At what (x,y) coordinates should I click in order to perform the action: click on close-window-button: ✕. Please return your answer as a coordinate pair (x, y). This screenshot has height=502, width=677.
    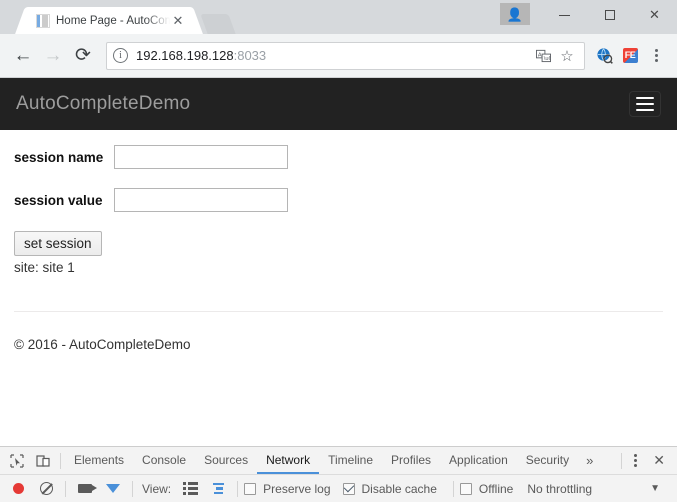
    Looking at the image, I should click on (654, 15).